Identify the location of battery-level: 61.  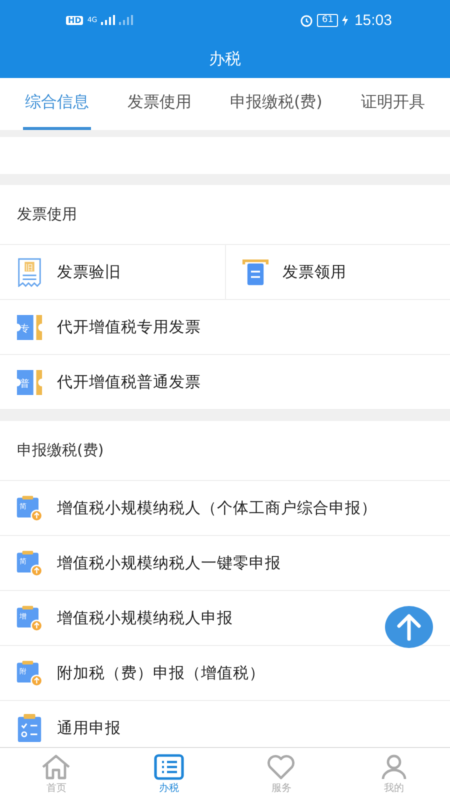
(327, 20).